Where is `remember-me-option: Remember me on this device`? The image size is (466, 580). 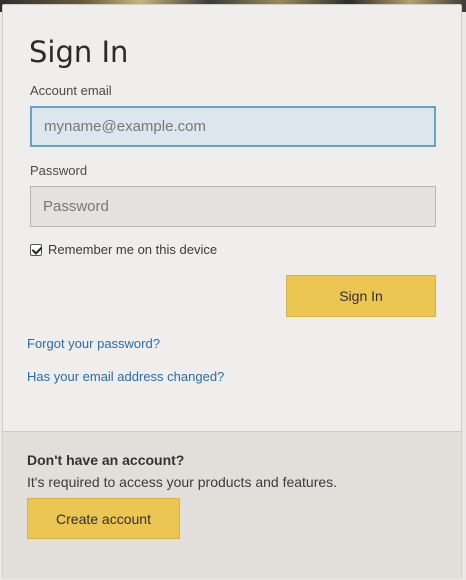 remember-me-option: Remember me on this device is located at coordinates (123, 249).